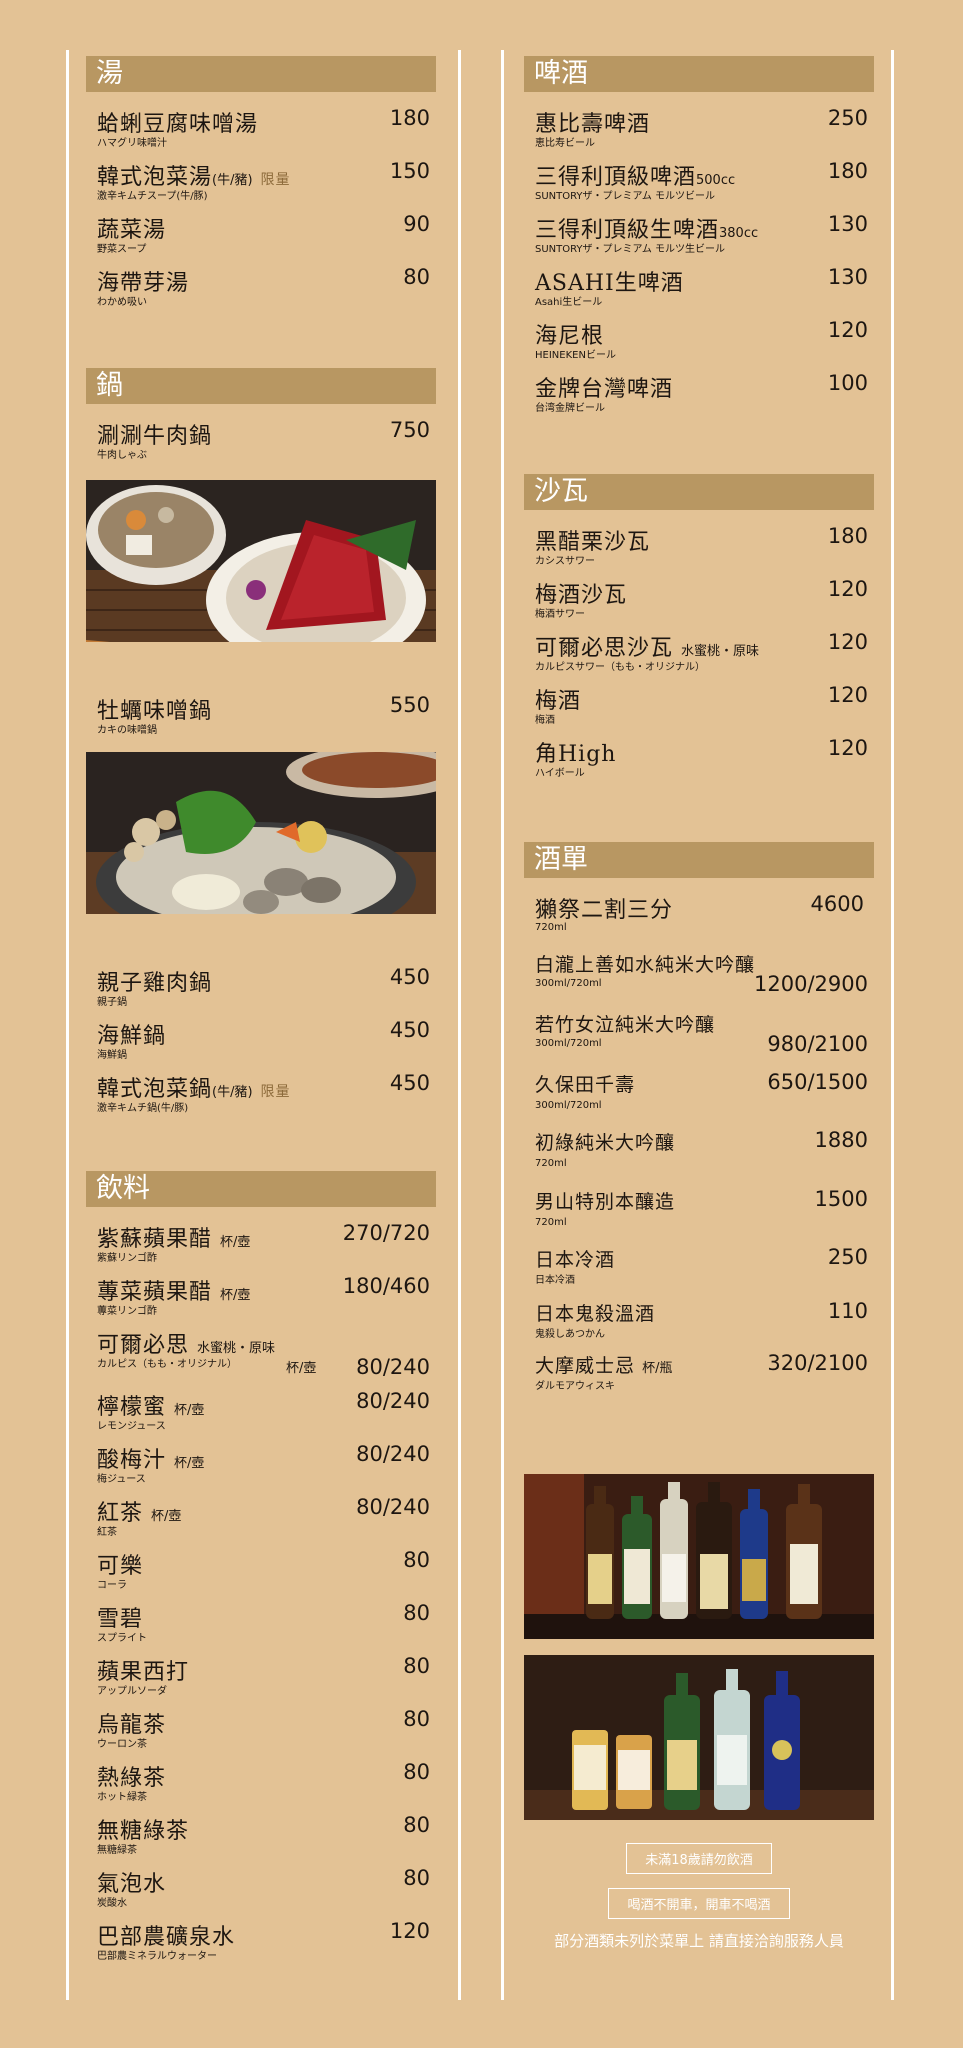 The width and height of the screenshot is (963, 2048). Describe the element at coordinates (261, 291) in the screenshot. I see `menu-item: 海帶芽湯 わかめ吸い 80` at that location.